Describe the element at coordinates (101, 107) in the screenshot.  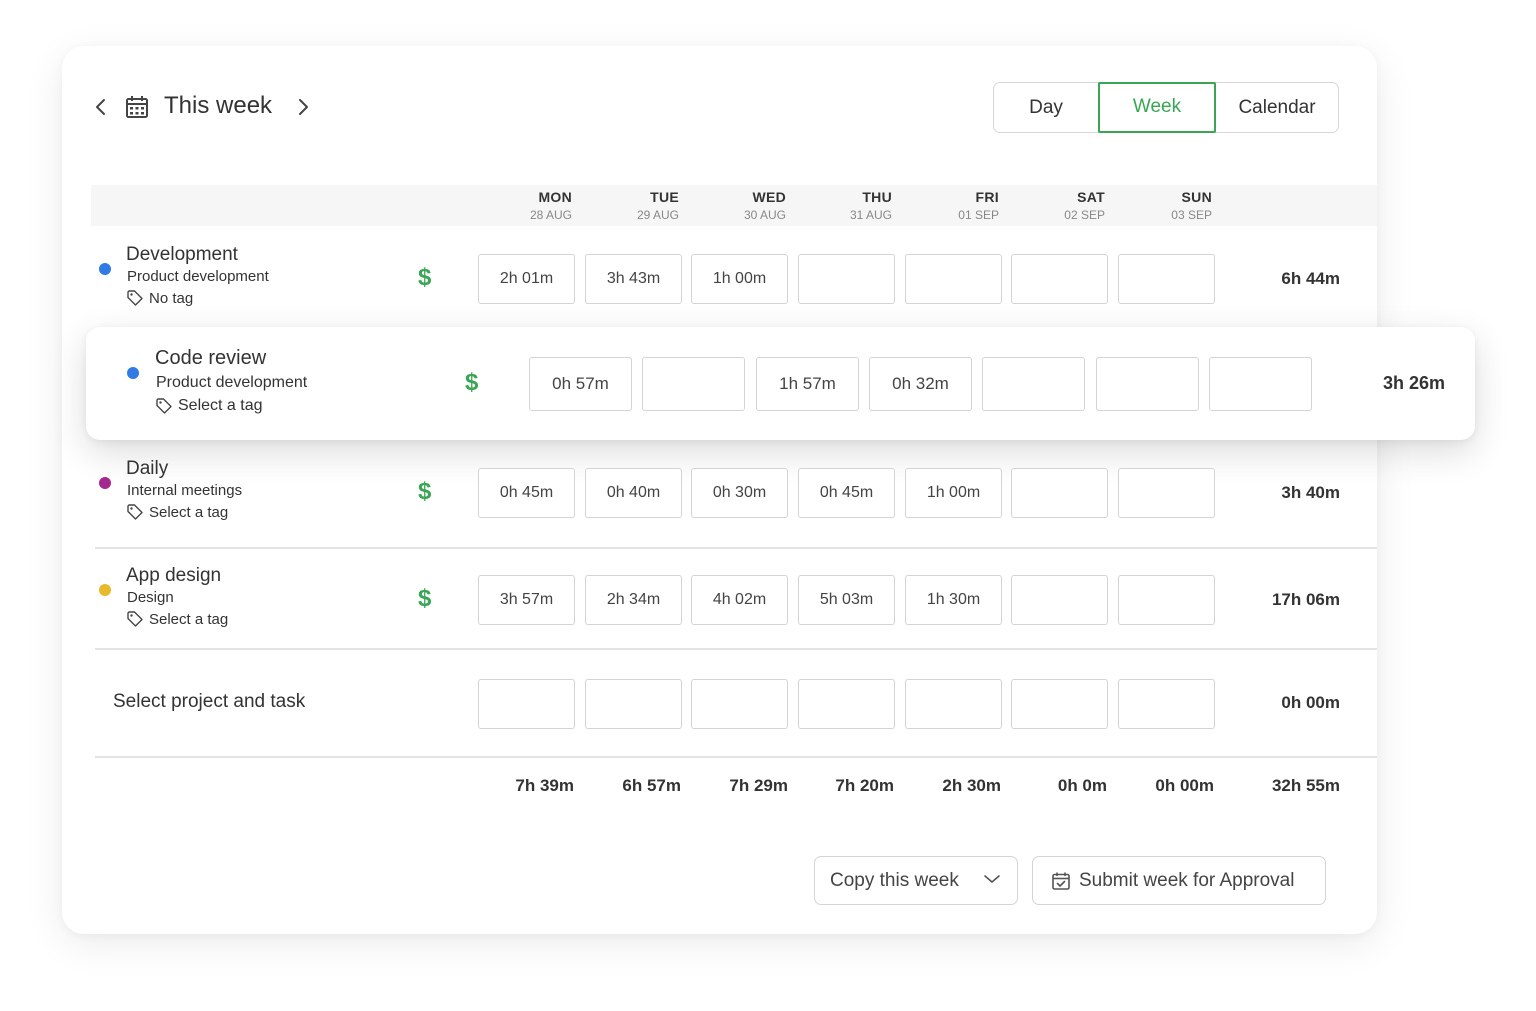
I see `chevron-left-icon` at that location.